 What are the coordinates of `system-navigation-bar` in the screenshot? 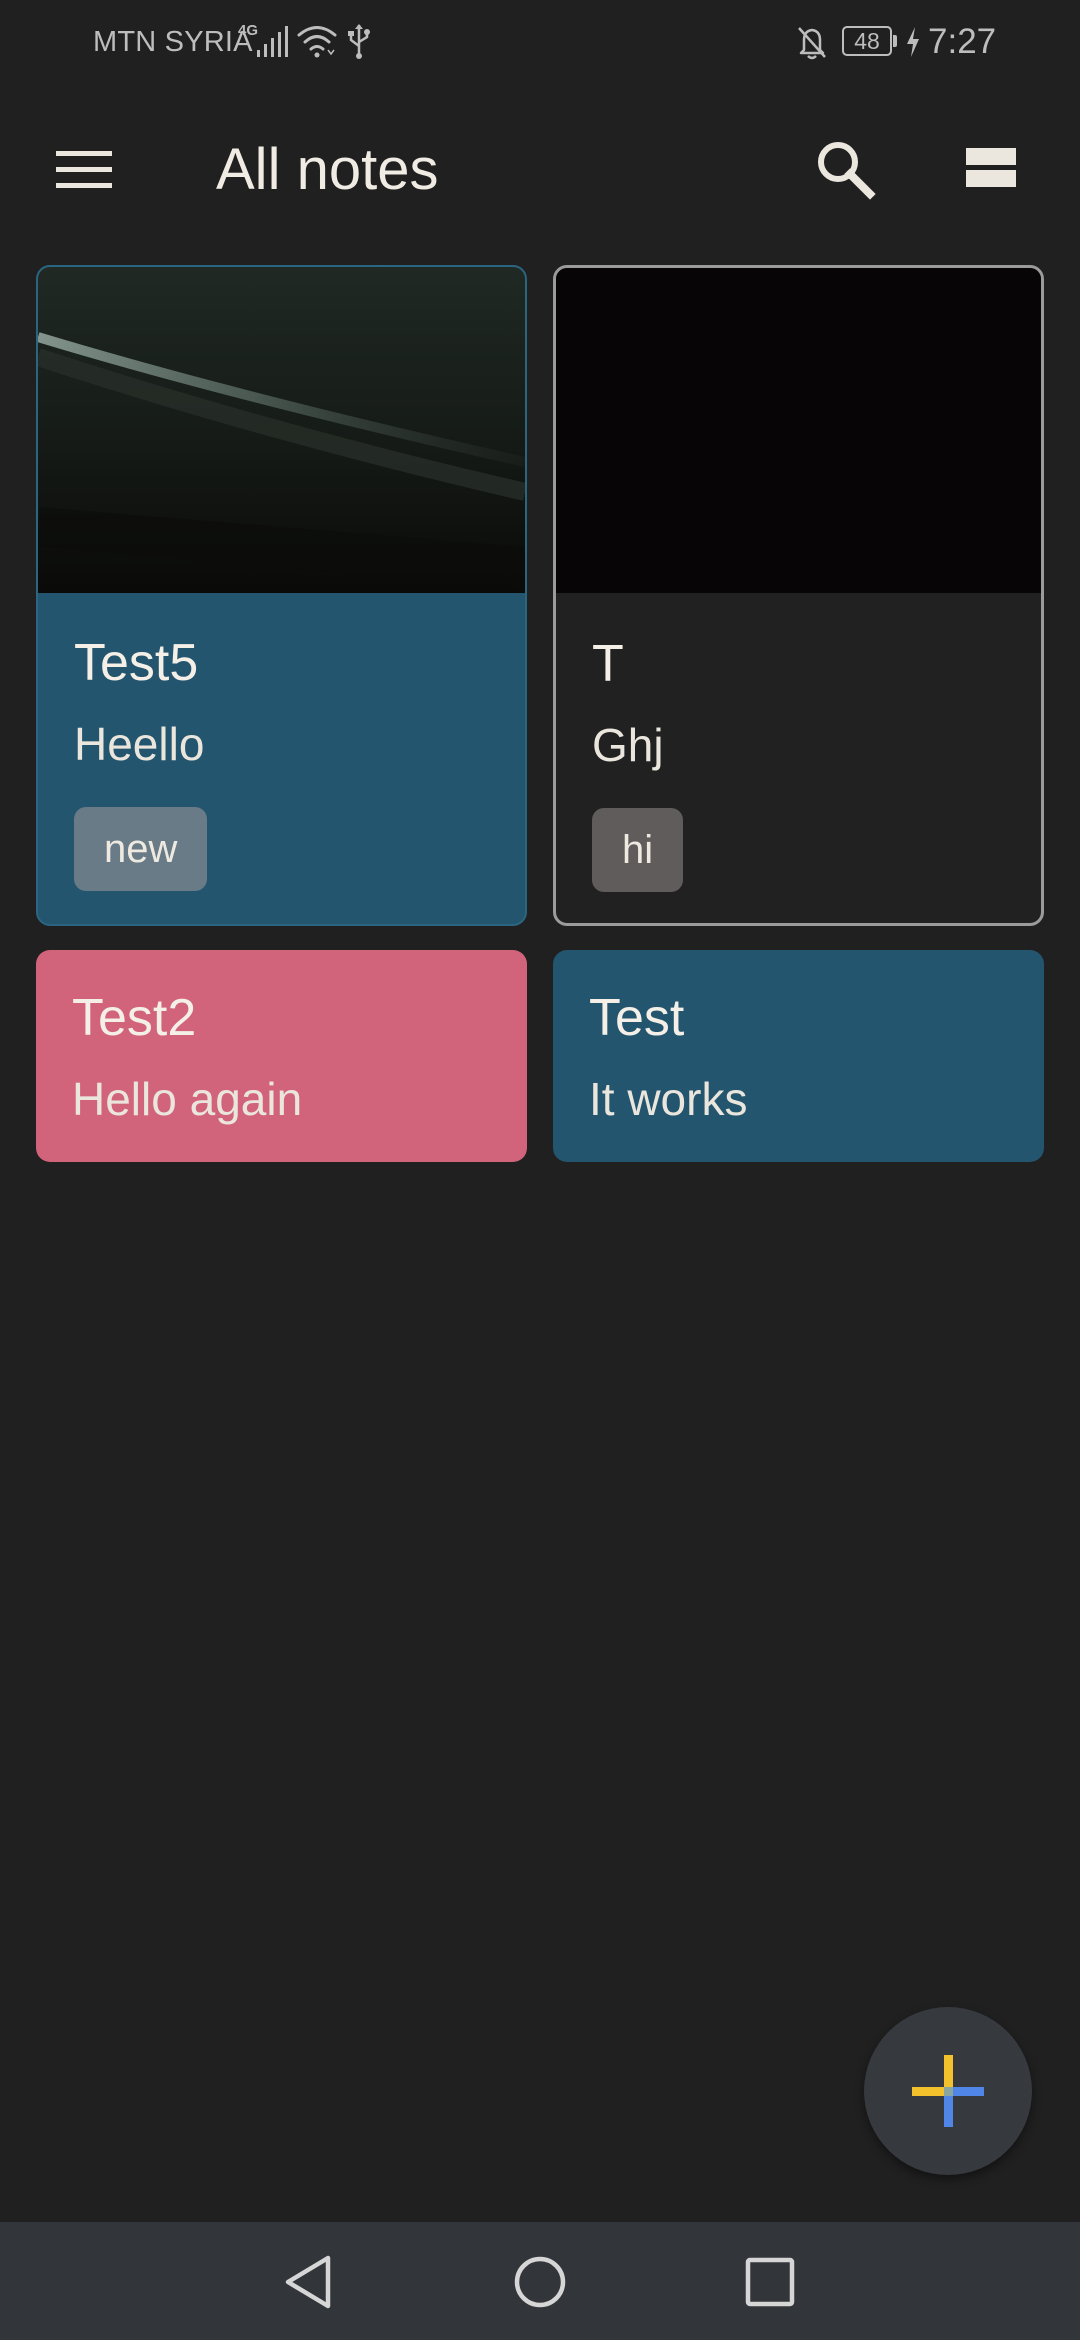 It's located at (540, 2281).